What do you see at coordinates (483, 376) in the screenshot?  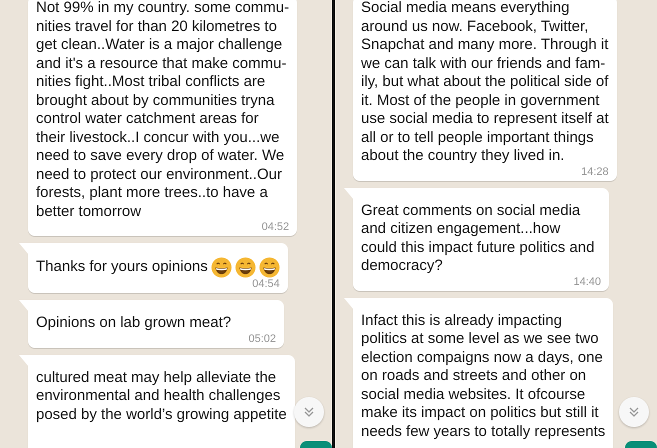 I see `message-text: Infact this is already impacting politics at some level as we see two election compaigns now a days, one on roads and streets and other on social media websites. It ofcourse make its impact on politics but still it needs few years to totally represents` at bounding box center [483, 376].